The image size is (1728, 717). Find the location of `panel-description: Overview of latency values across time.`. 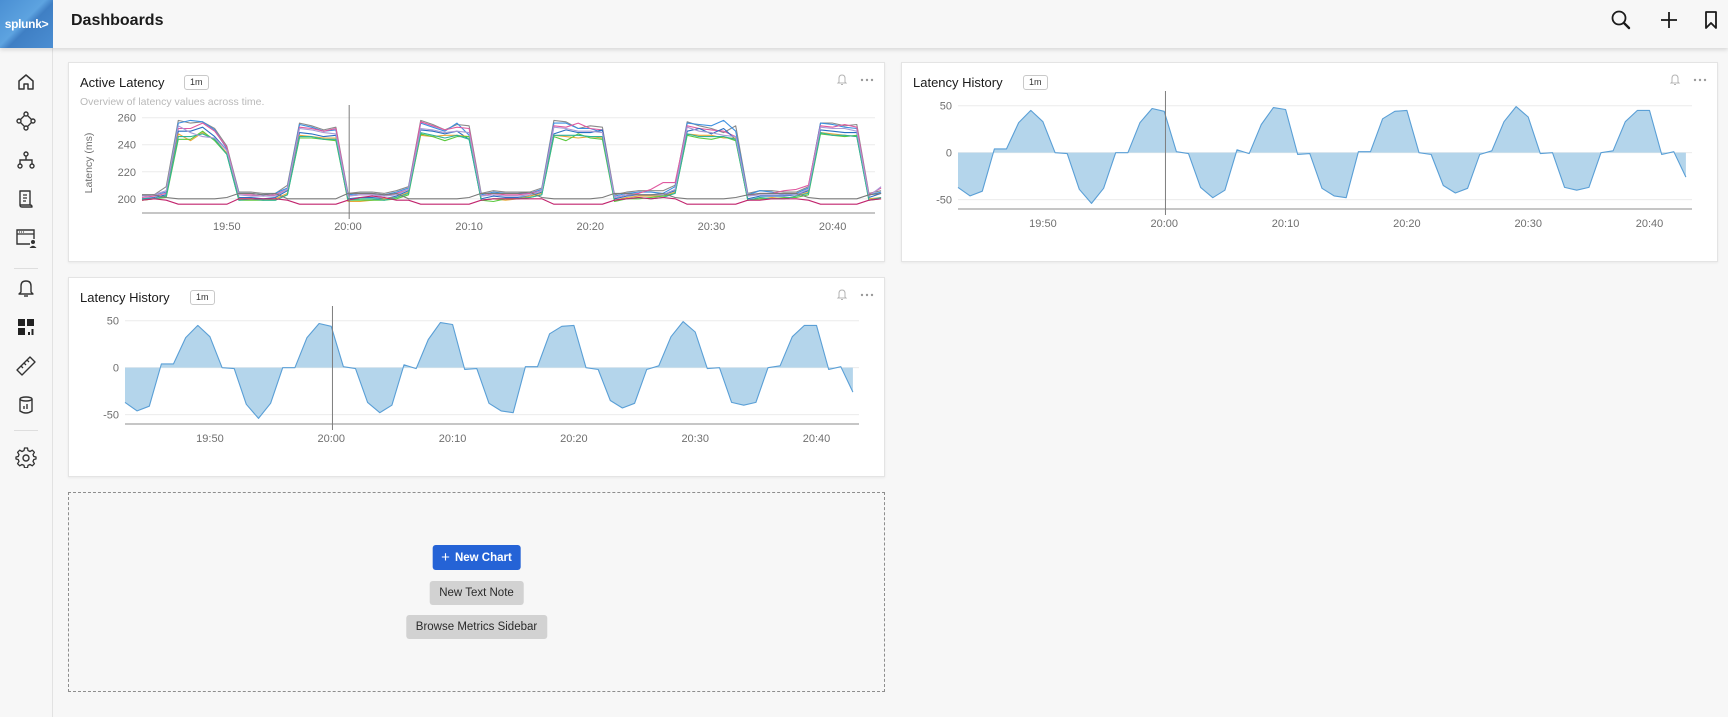

panel-description: Overview of latency values across time. is located at coordinates (172, 102).